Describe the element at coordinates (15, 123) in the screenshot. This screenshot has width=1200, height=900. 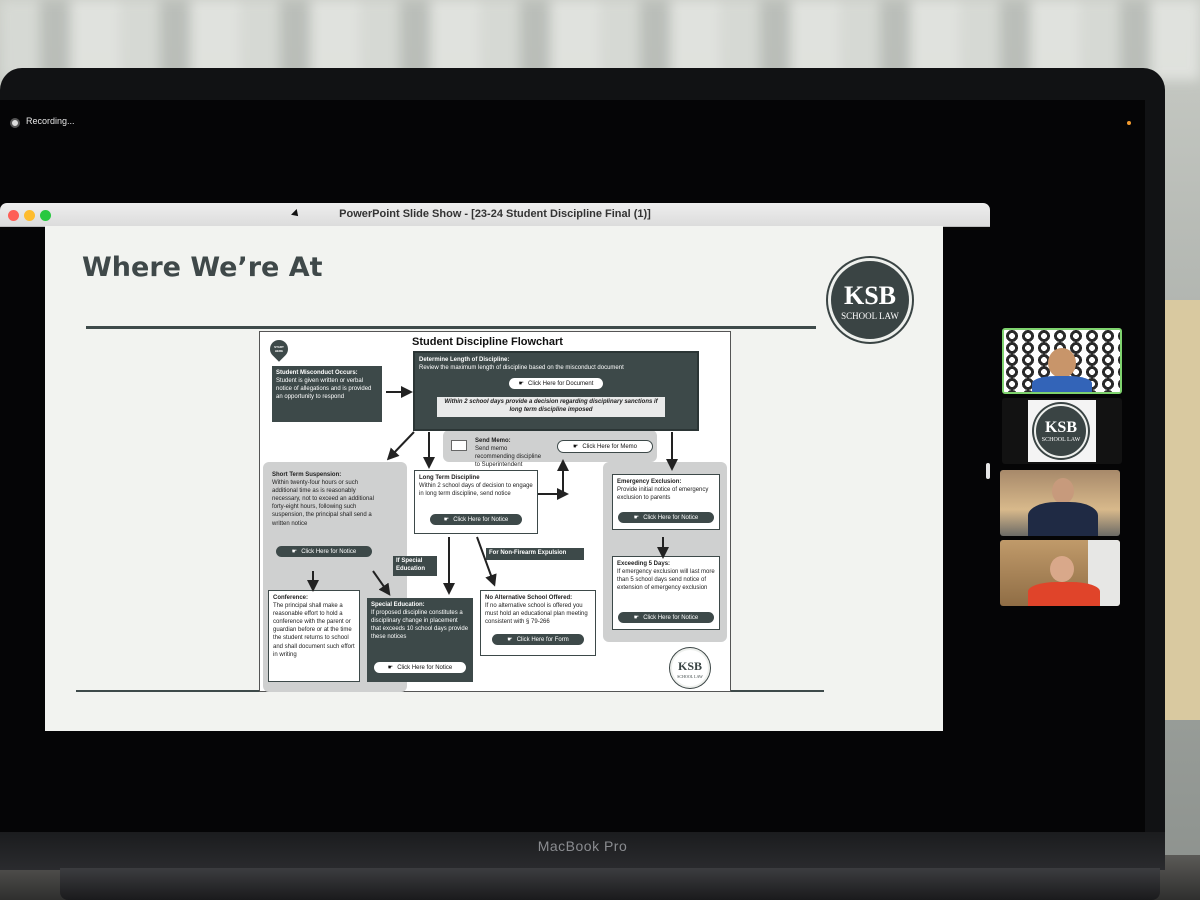
I see `recording-icon` at that location.